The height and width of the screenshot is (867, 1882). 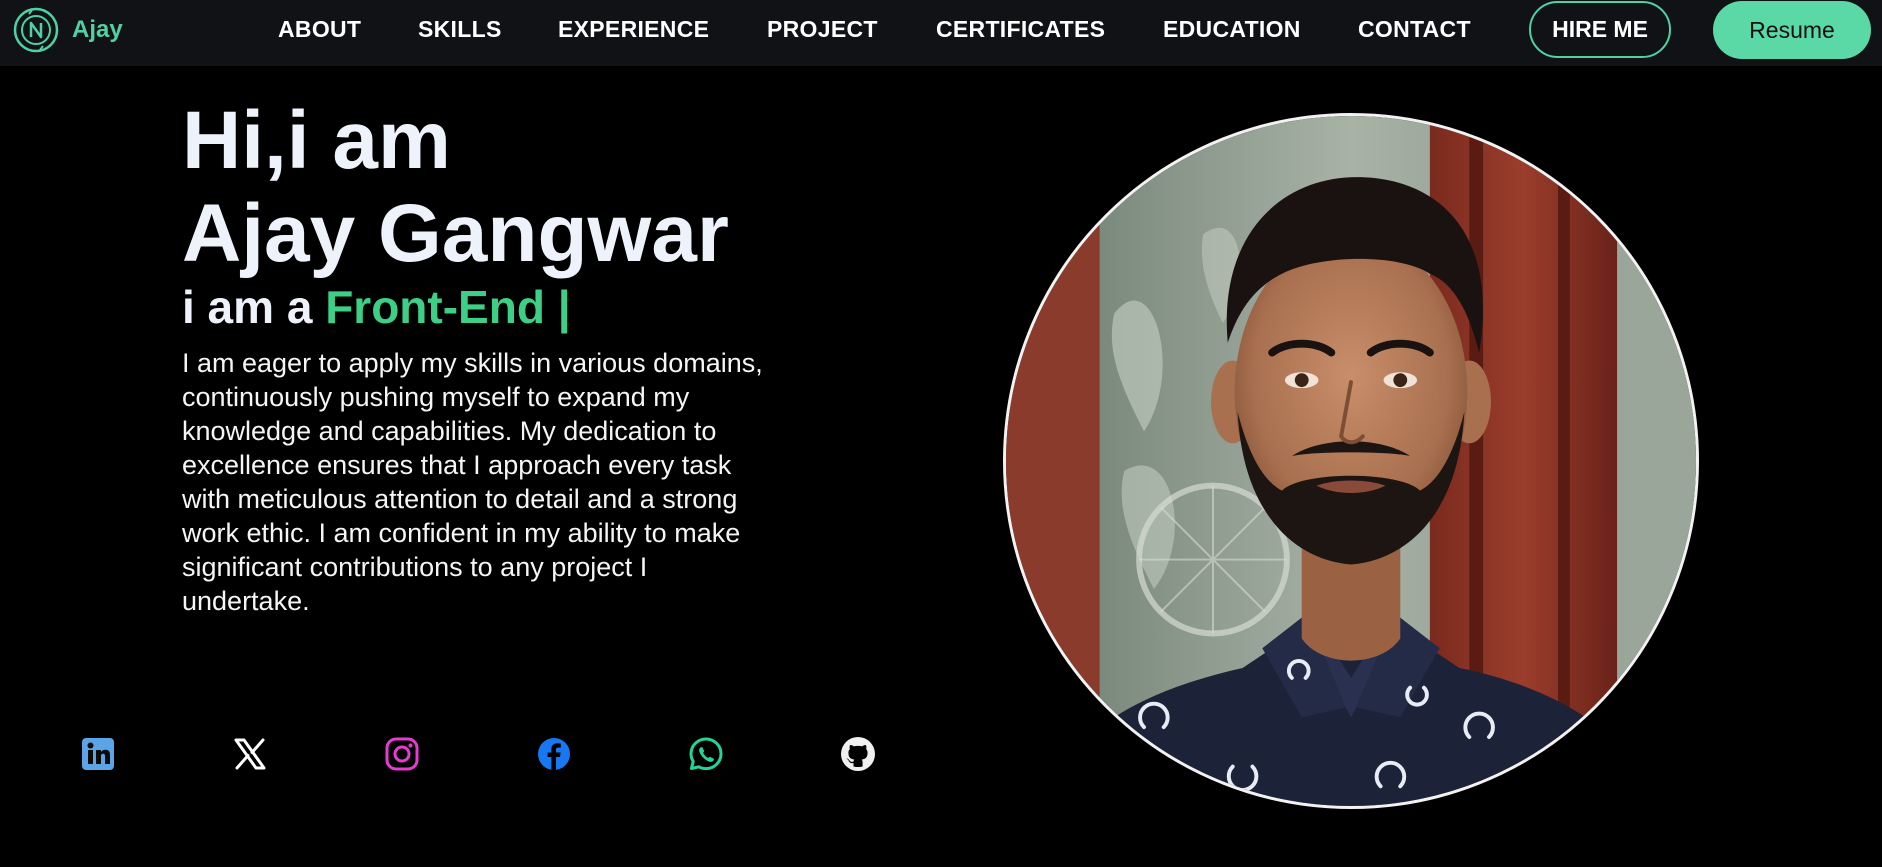 I want to click on facebook-icon, so click(x=554, y=754).